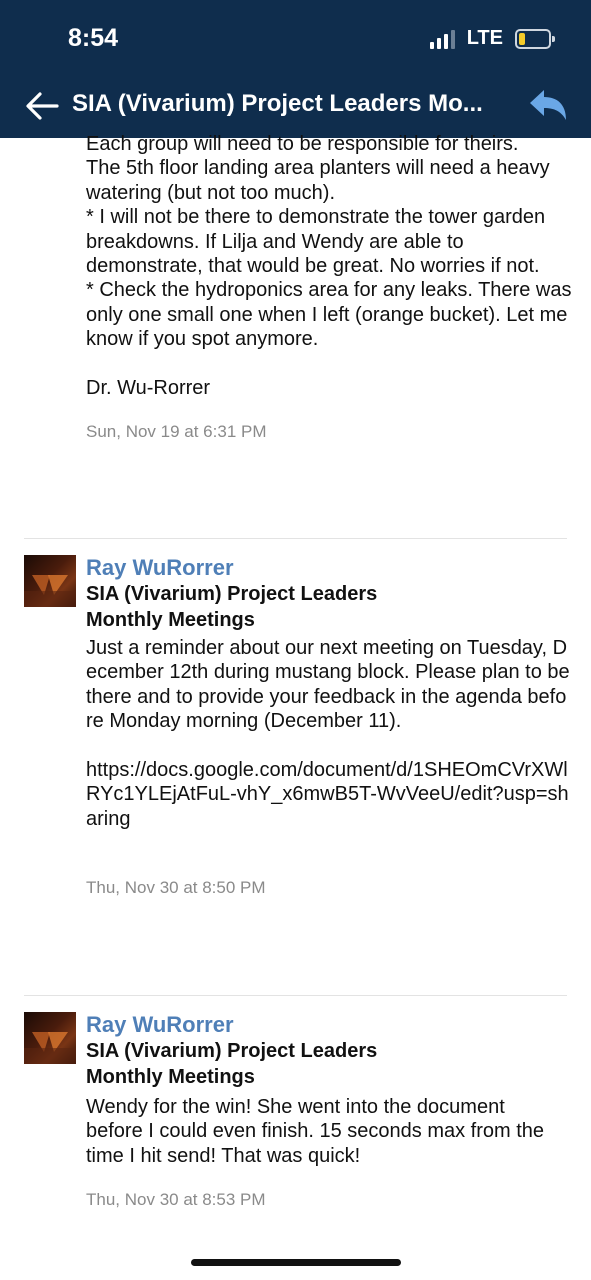 The image size is (591, 1280). Describe the element at coordinates (93, 38) in the screenshot. I see `status-time: 8:54` at that location.